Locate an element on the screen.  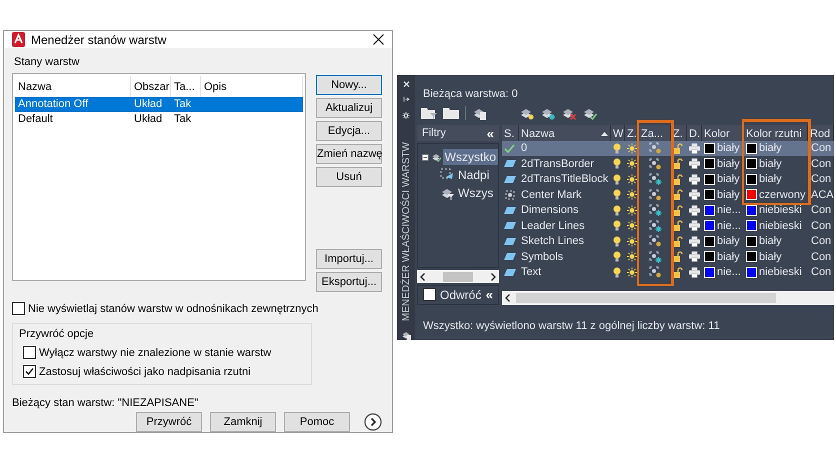
layer-name: Center Mark is located at coordinates (565, 194).